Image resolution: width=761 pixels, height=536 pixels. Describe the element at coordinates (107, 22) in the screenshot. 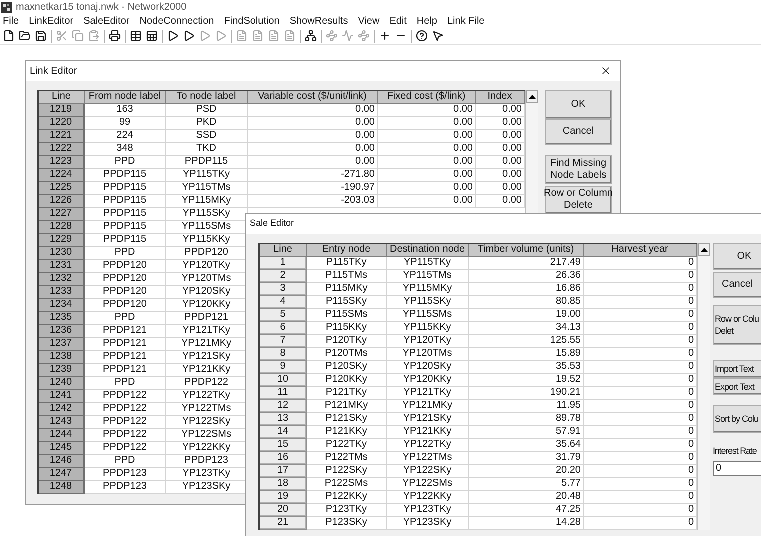

I see `menu-item: SaleEditor` at that location.